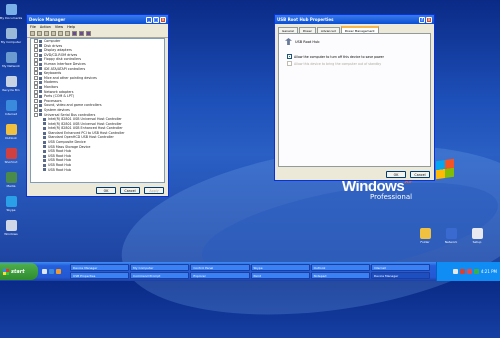  What do you see at coordinates (451, 236) in the screenshot?
I see `desktop-icon: Network` at bounding box center [451, 236].